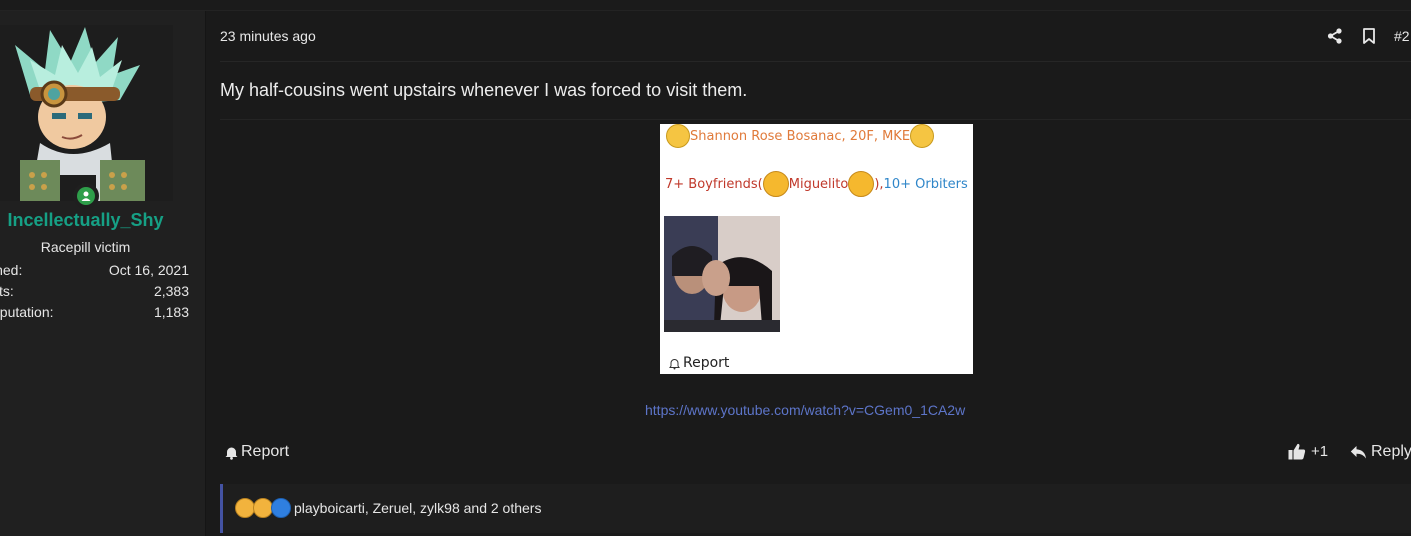  I want to click on body-divider, so click(815, 119).